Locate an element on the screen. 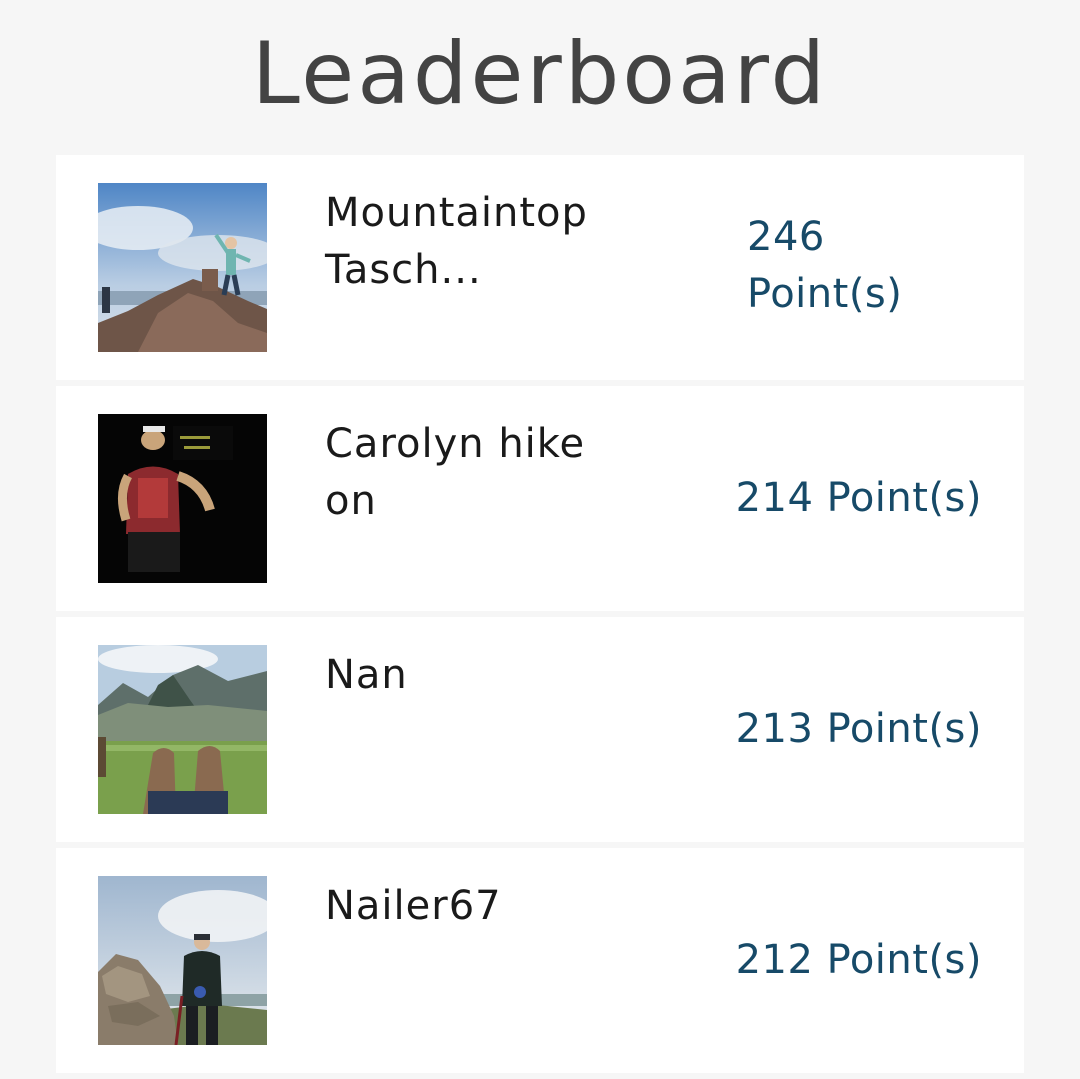  user-name: Carolyn hike on is located at coordinates (475, 473).